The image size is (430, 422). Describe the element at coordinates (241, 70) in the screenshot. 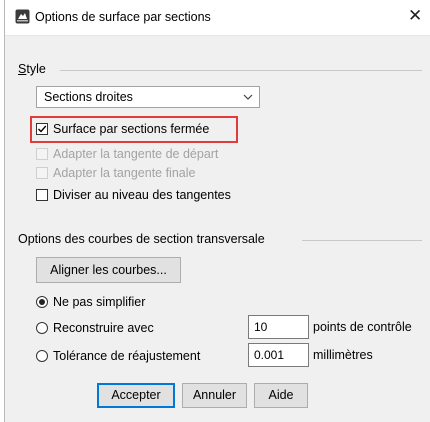

I see `style-group-divider` at that location.